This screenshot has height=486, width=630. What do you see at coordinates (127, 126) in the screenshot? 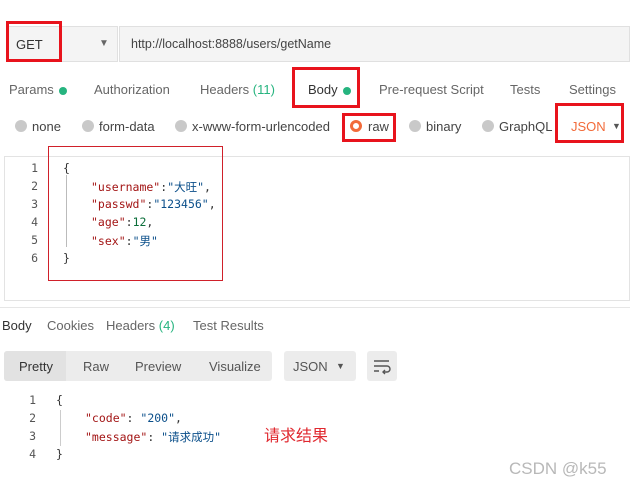
I see `radio-form-data-label: form-data` at bounding box center [127, 126].